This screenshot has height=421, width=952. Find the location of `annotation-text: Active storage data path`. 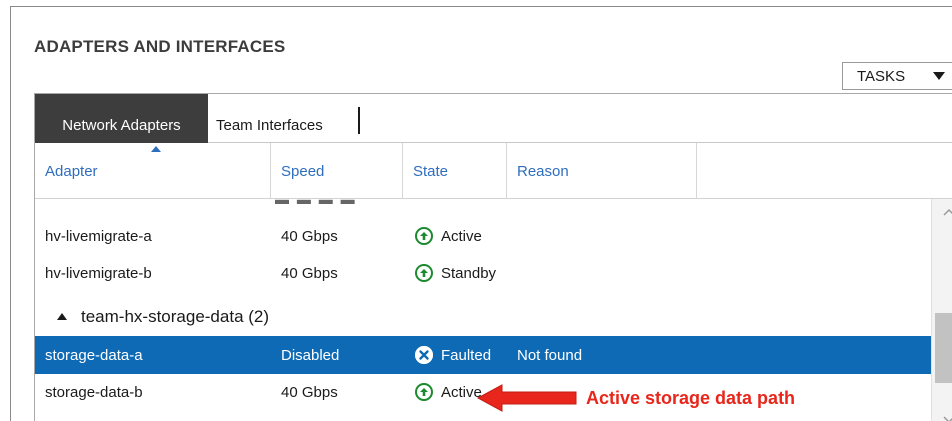

annotation-text: Active storage data path is located at coordinates (691, 398).